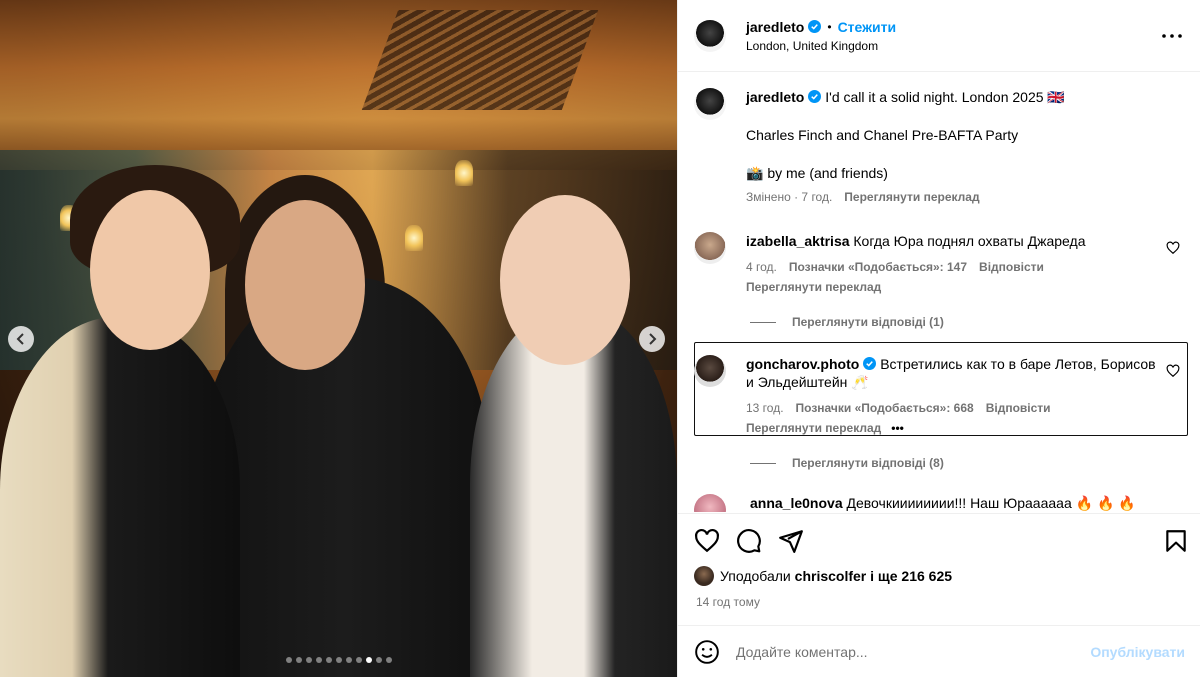  I want to click on add-comment-bar: Опублікувати, so click(939, 651).